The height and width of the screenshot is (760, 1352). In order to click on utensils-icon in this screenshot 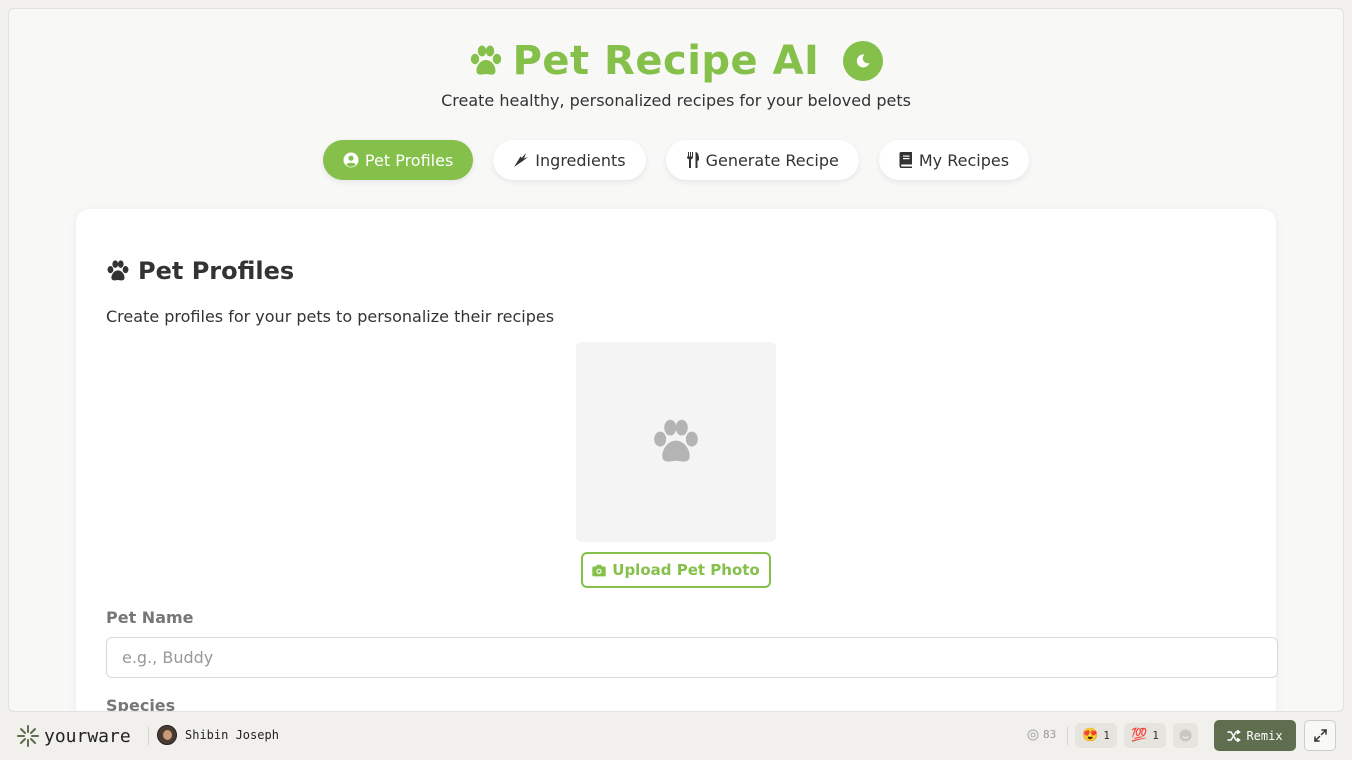, I will do `click(692, 160)`.